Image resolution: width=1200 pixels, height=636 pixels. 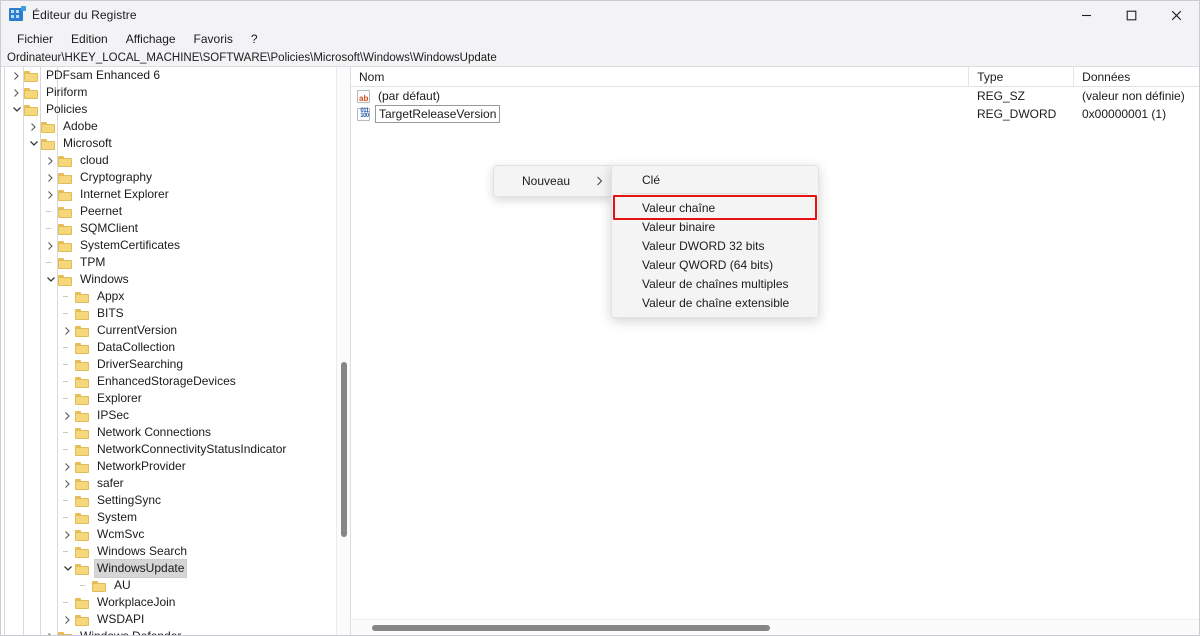 What do you see at coordinates (775, 97) in the screenshot?
I see `value-row: (par défaut) REG_SZ (valeur non définie)` at bounding box center [775, 97].